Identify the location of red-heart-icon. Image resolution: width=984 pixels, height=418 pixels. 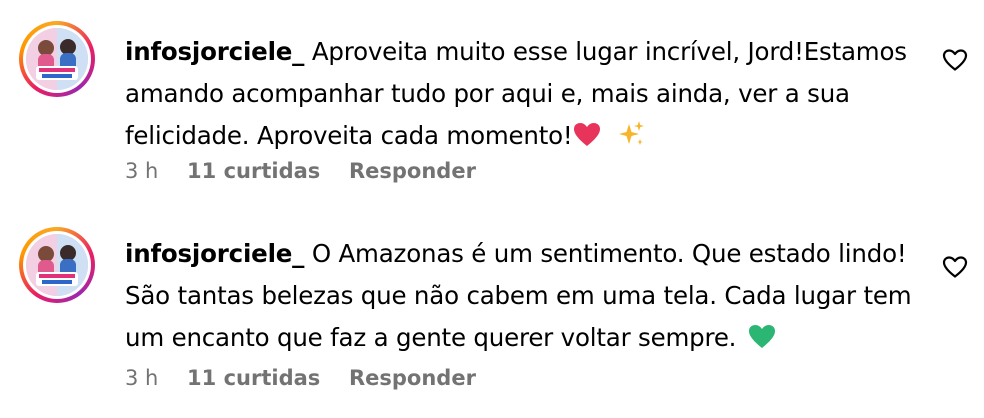
(587, 135).